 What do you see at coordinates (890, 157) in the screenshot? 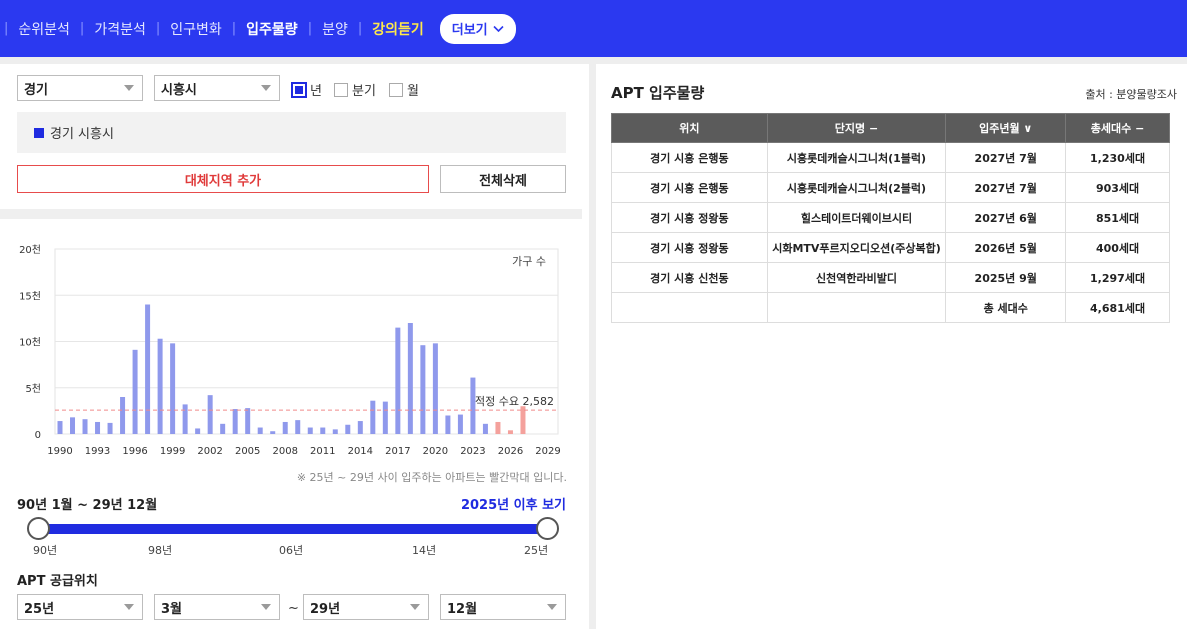
I see `table-row: 경기 시흥 은행동 시흥롯데캐슬시그니처(1블럭) 2027년 7월 1,230세대` at bounding box center [890, 157].